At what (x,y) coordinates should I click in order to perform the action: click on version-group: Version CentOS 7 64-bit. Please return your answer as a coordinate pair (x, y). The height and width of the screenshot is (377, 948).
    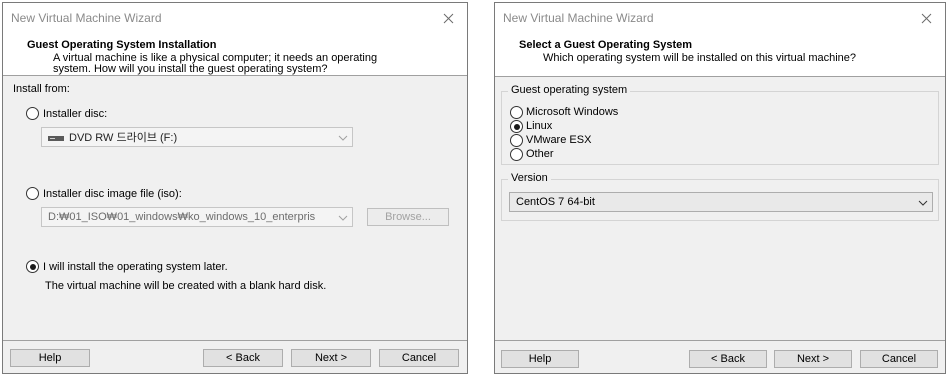
    Looking at the image, I should click on (720, 196).